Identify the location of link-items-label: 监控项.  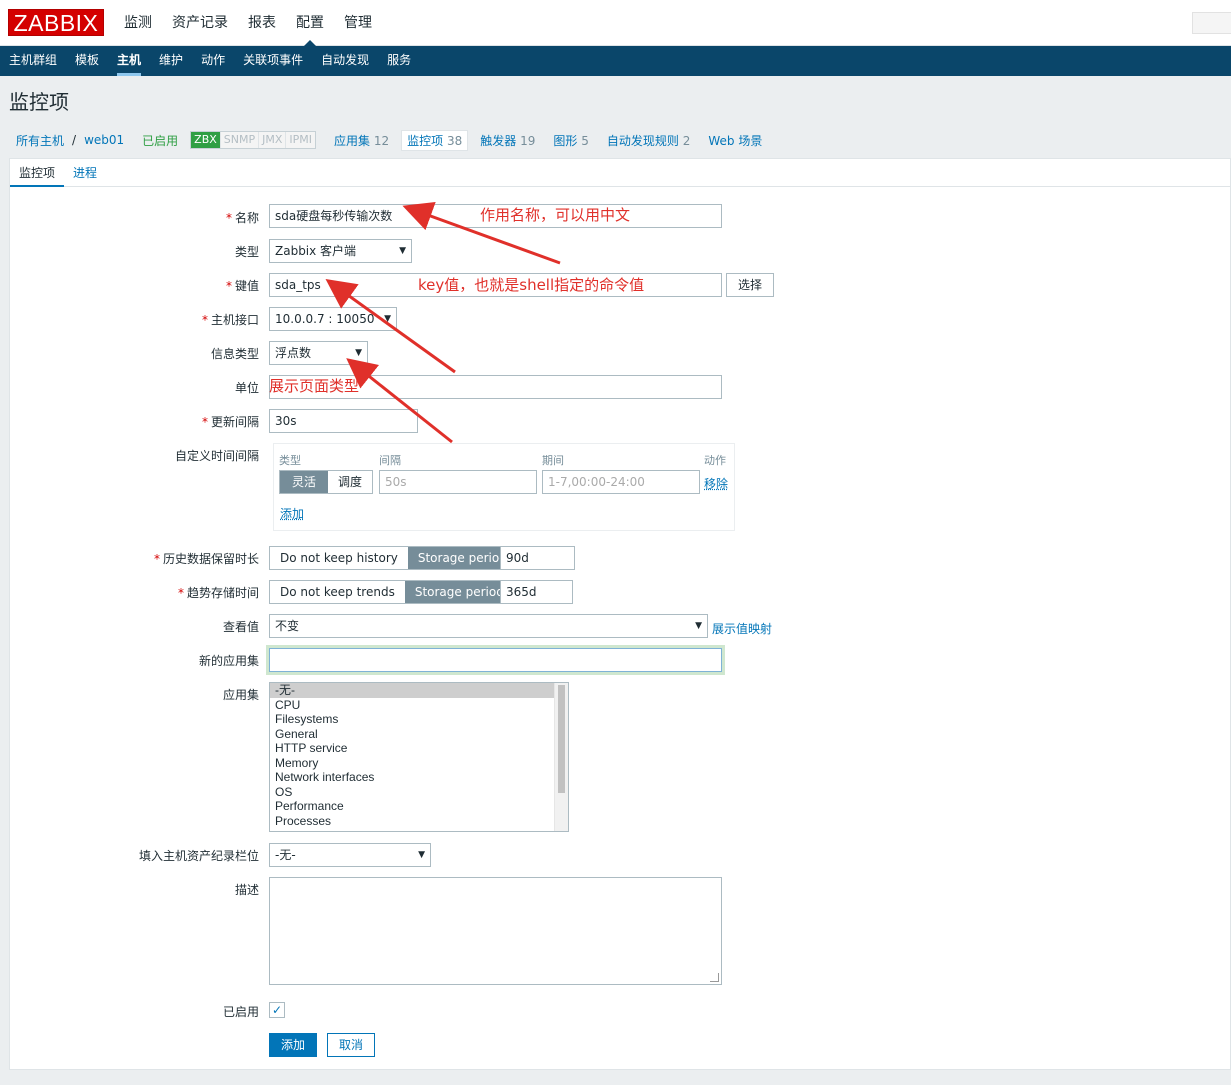
(425, 140).